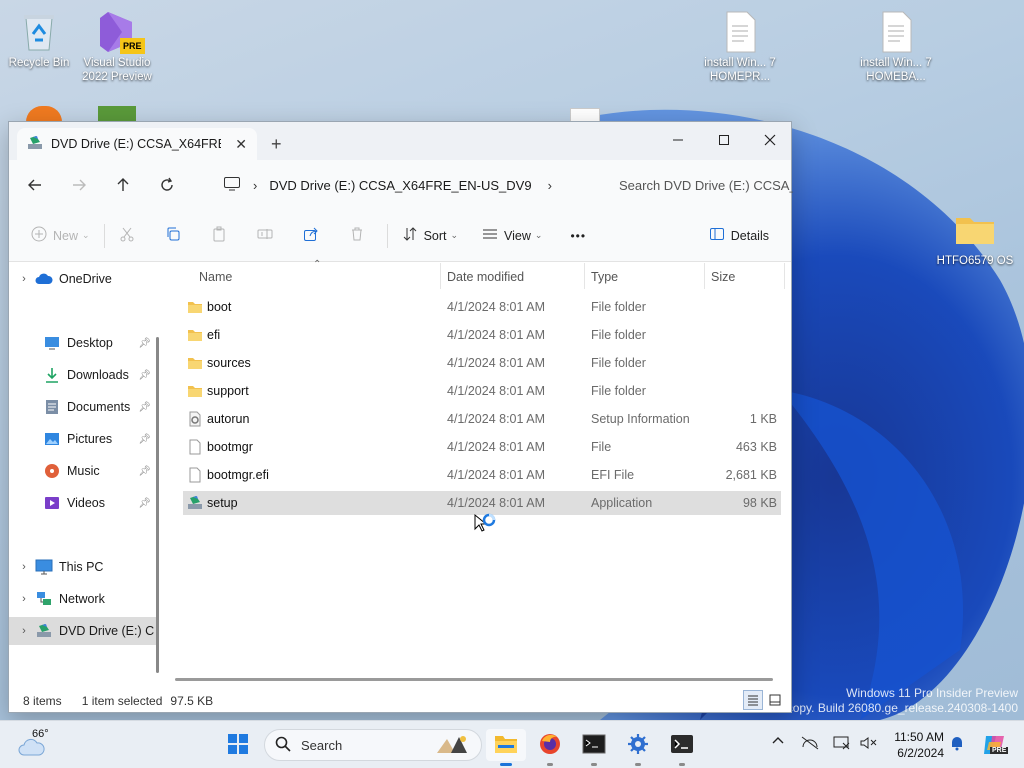 Image resolution: width=1024 pixels, height=768 pixels. I want to click on pictures-icon, so click(52, 439).